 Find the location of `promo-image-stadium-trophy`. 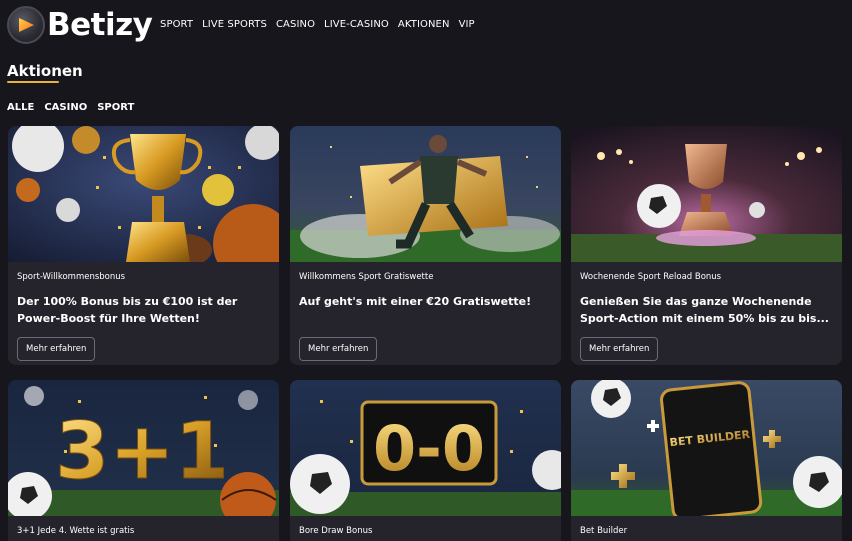

promo-image-stadium-trophy is located at coordinates (706, 194).